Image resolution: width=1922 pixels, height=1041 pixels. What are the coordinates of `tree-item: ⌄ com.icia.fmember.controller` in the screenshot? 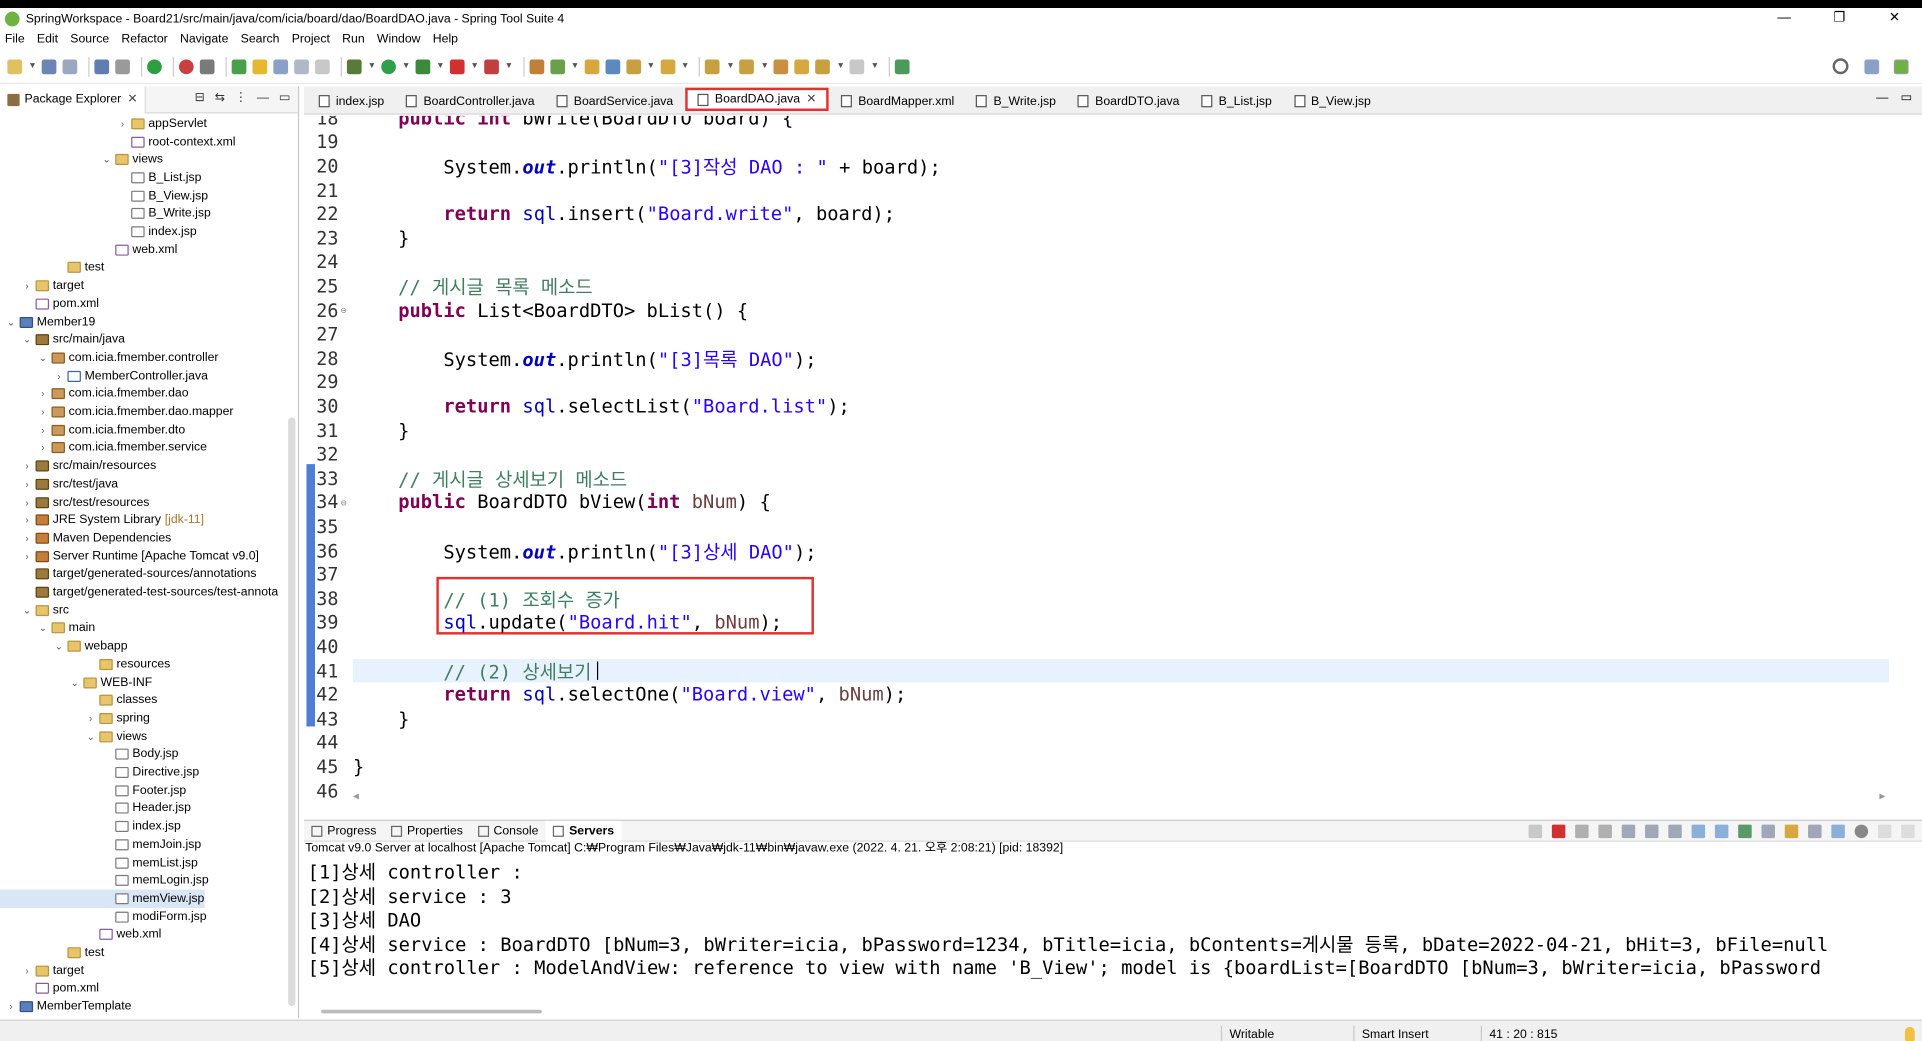 It's located at (109, 358).